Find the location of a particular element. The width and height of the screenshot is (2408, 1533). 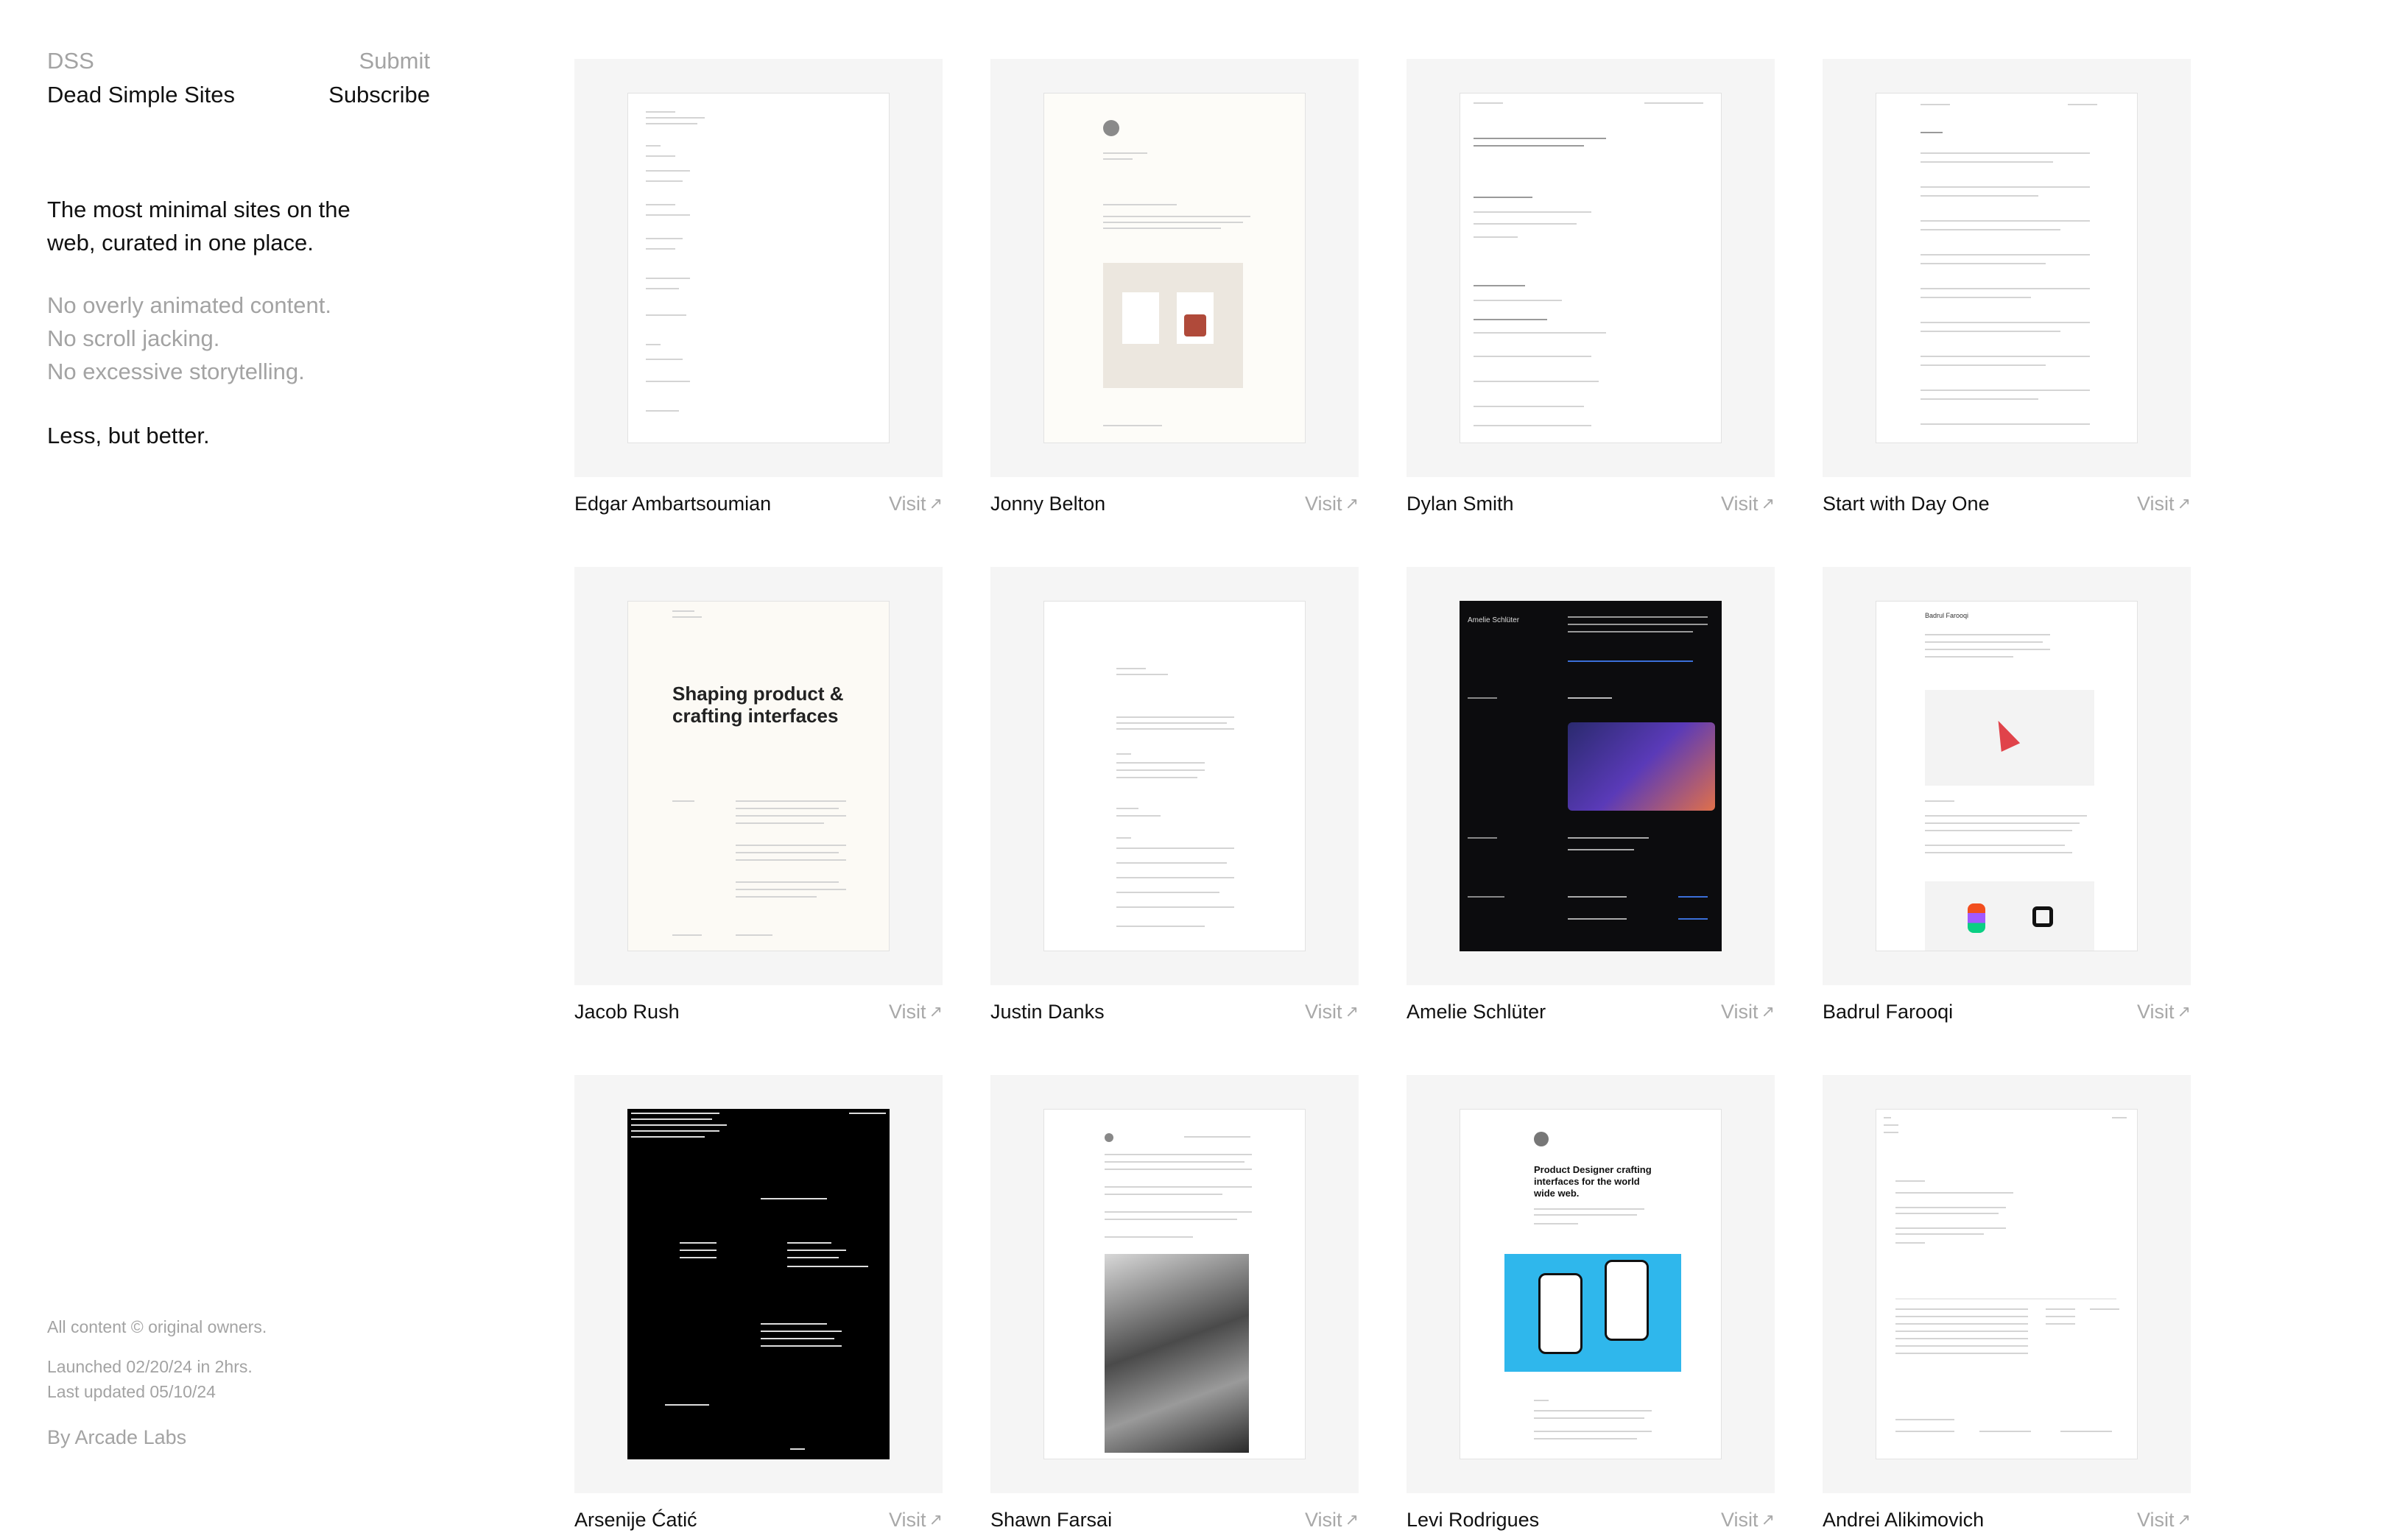

cursor-icon is located at coordinates (2004, 734).